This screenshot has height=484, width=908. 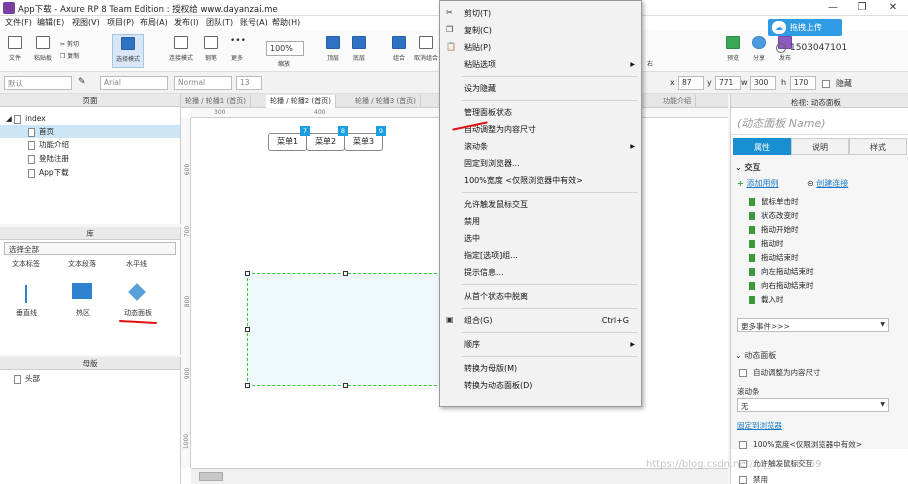 I want to click on tab-carousel-3: 轮播 / 轮播3 (首页), so click(x=386, y=101).